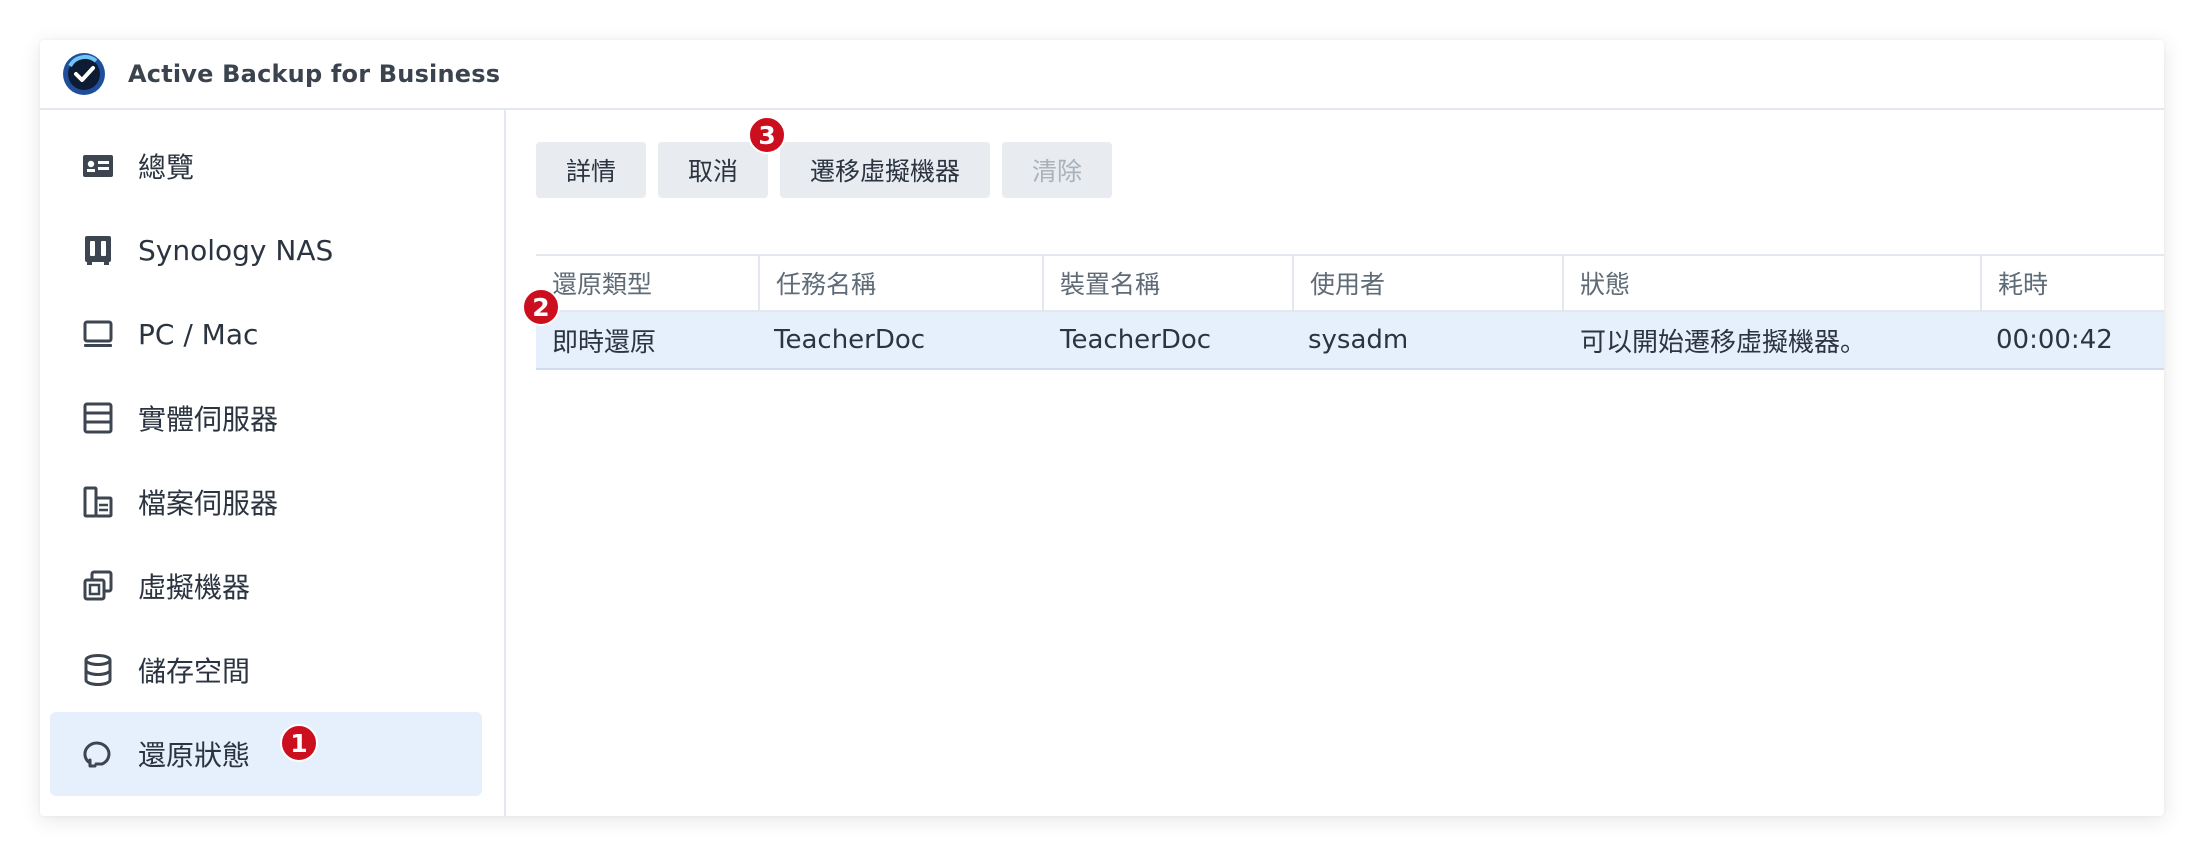 This screenshot has height=856, width=2204. I want to click on sidebar-item-synology-nas: Synology NAS, so click(266, 250).